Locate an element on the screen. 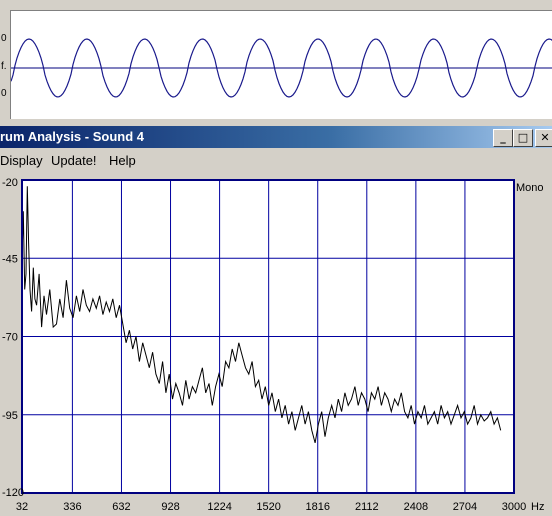 This screenshot has height=516, width=552. minimize-button: _ is located at coordinates (503, 138).